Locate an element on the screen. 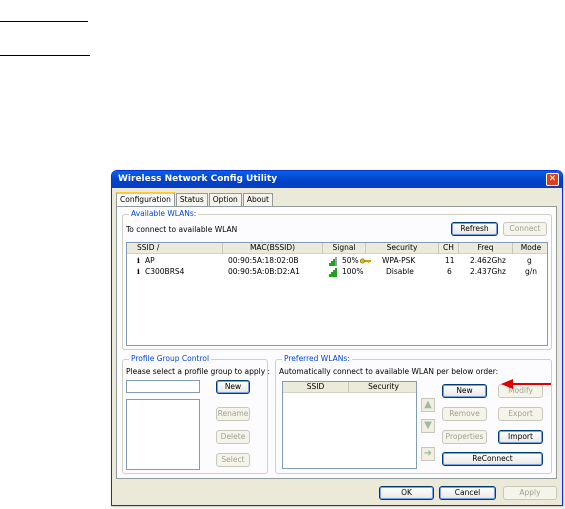 The image size is (565, 509). preferred-new-button: New is located at coordinates (464, 391).